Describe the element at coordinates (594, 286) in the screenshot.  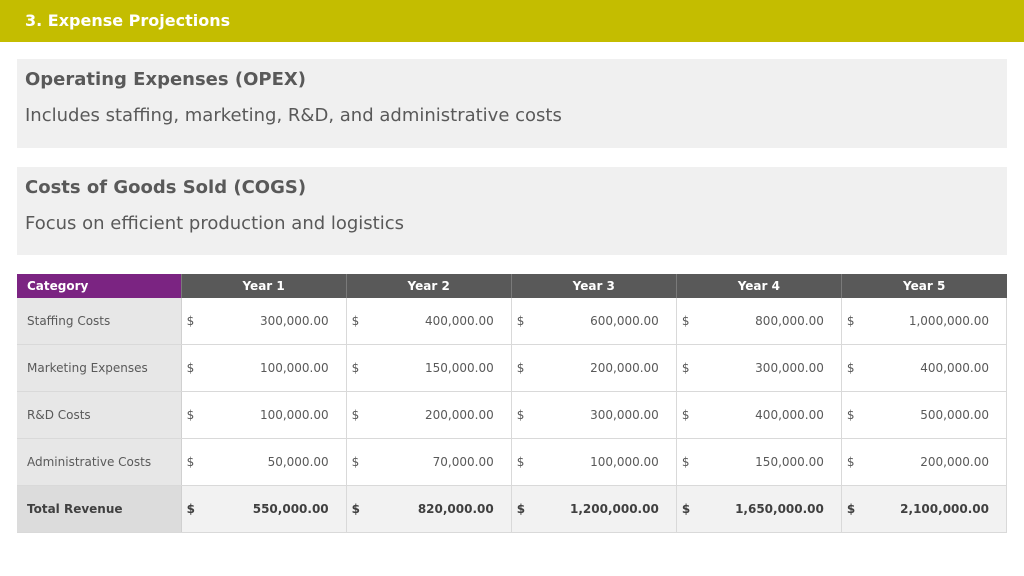
I see `year-header: Year 3` at that location.